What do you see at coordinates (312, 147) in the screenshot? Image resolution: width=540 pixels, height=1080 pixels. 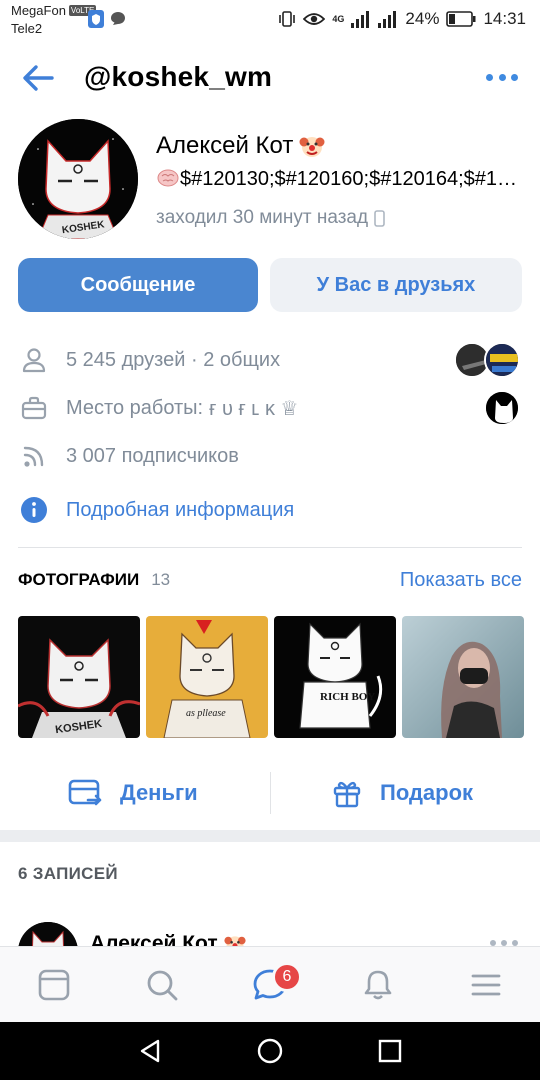 I see `clown-emoji-icon` at bounding box center [312, 147].